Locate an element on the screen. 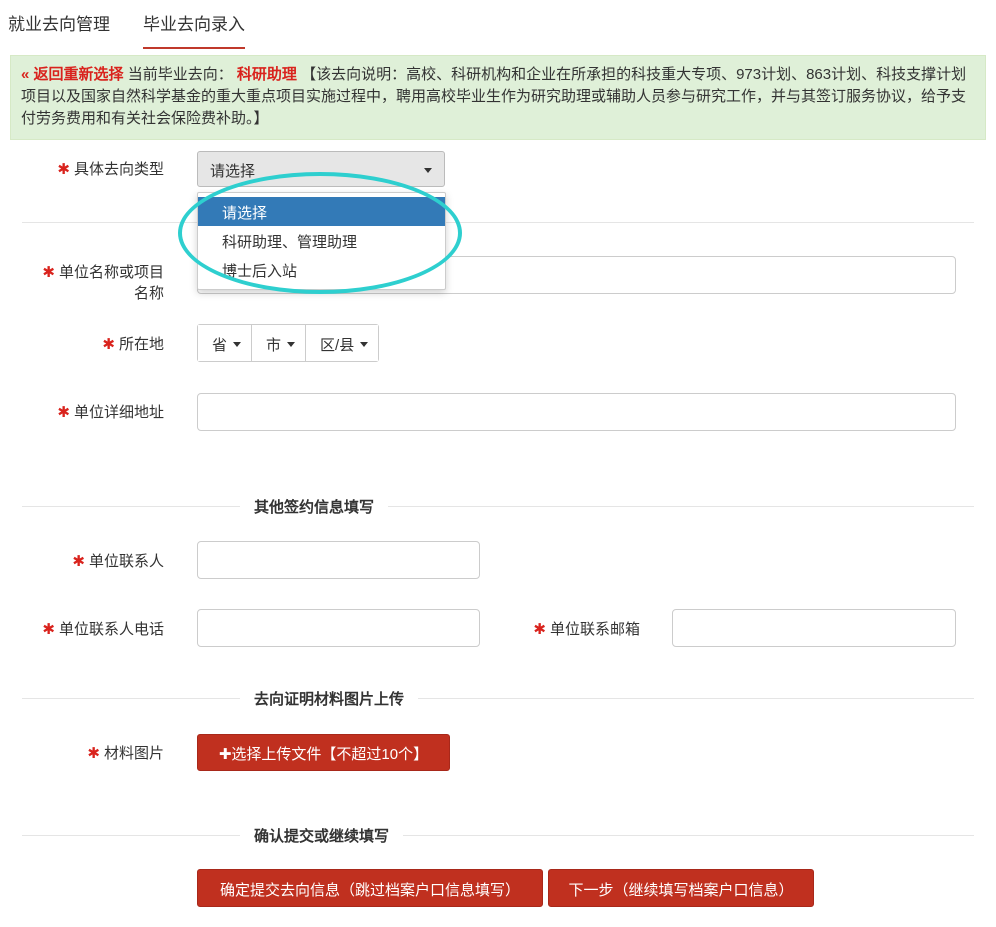 The image size is (996, 927). upload-files-button: ✚选择上传文件【不超过10个】 is located at coordinates (323, 752).